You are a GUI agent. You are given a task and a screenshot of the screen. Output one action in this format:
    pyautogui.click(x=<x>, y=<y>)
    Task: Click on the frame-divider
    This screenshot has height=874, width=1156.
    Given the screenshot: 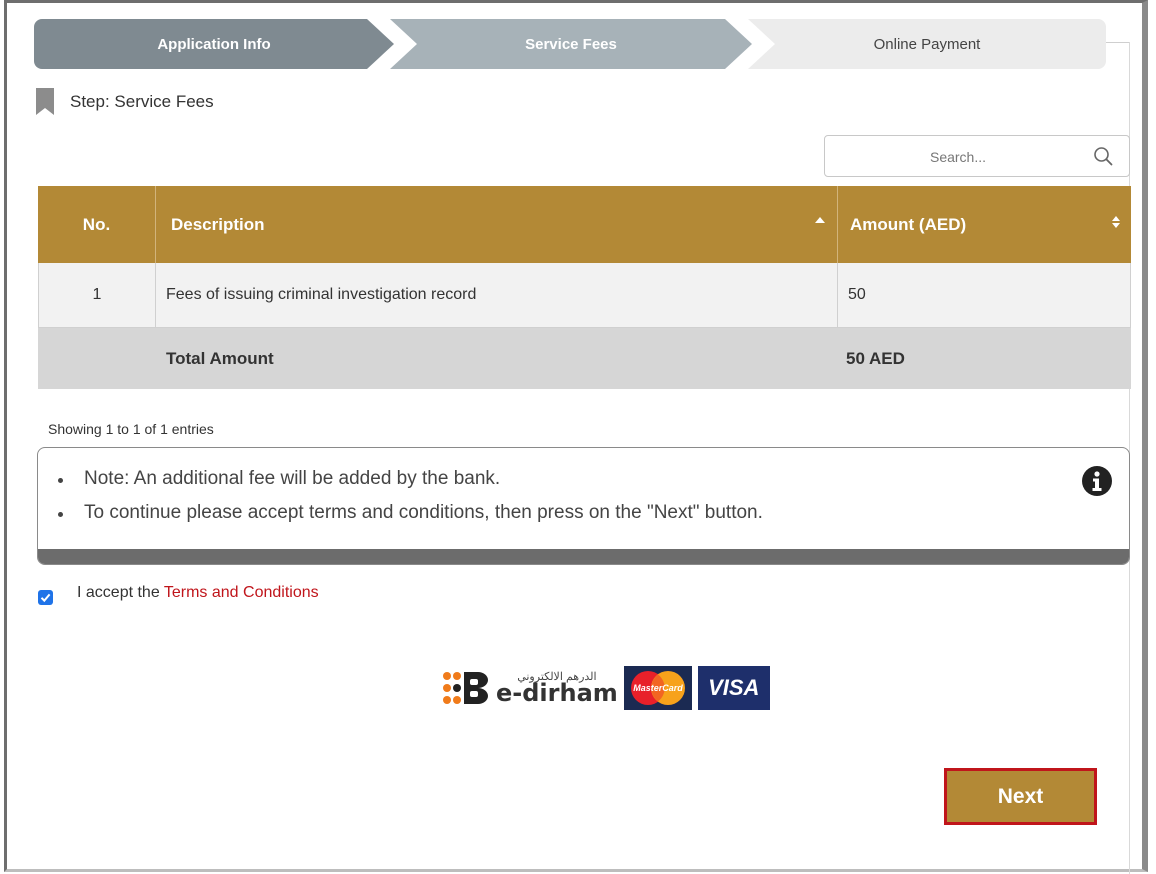 What is the action you would take?
    pyautogui.click(x=1117, y=42)
    